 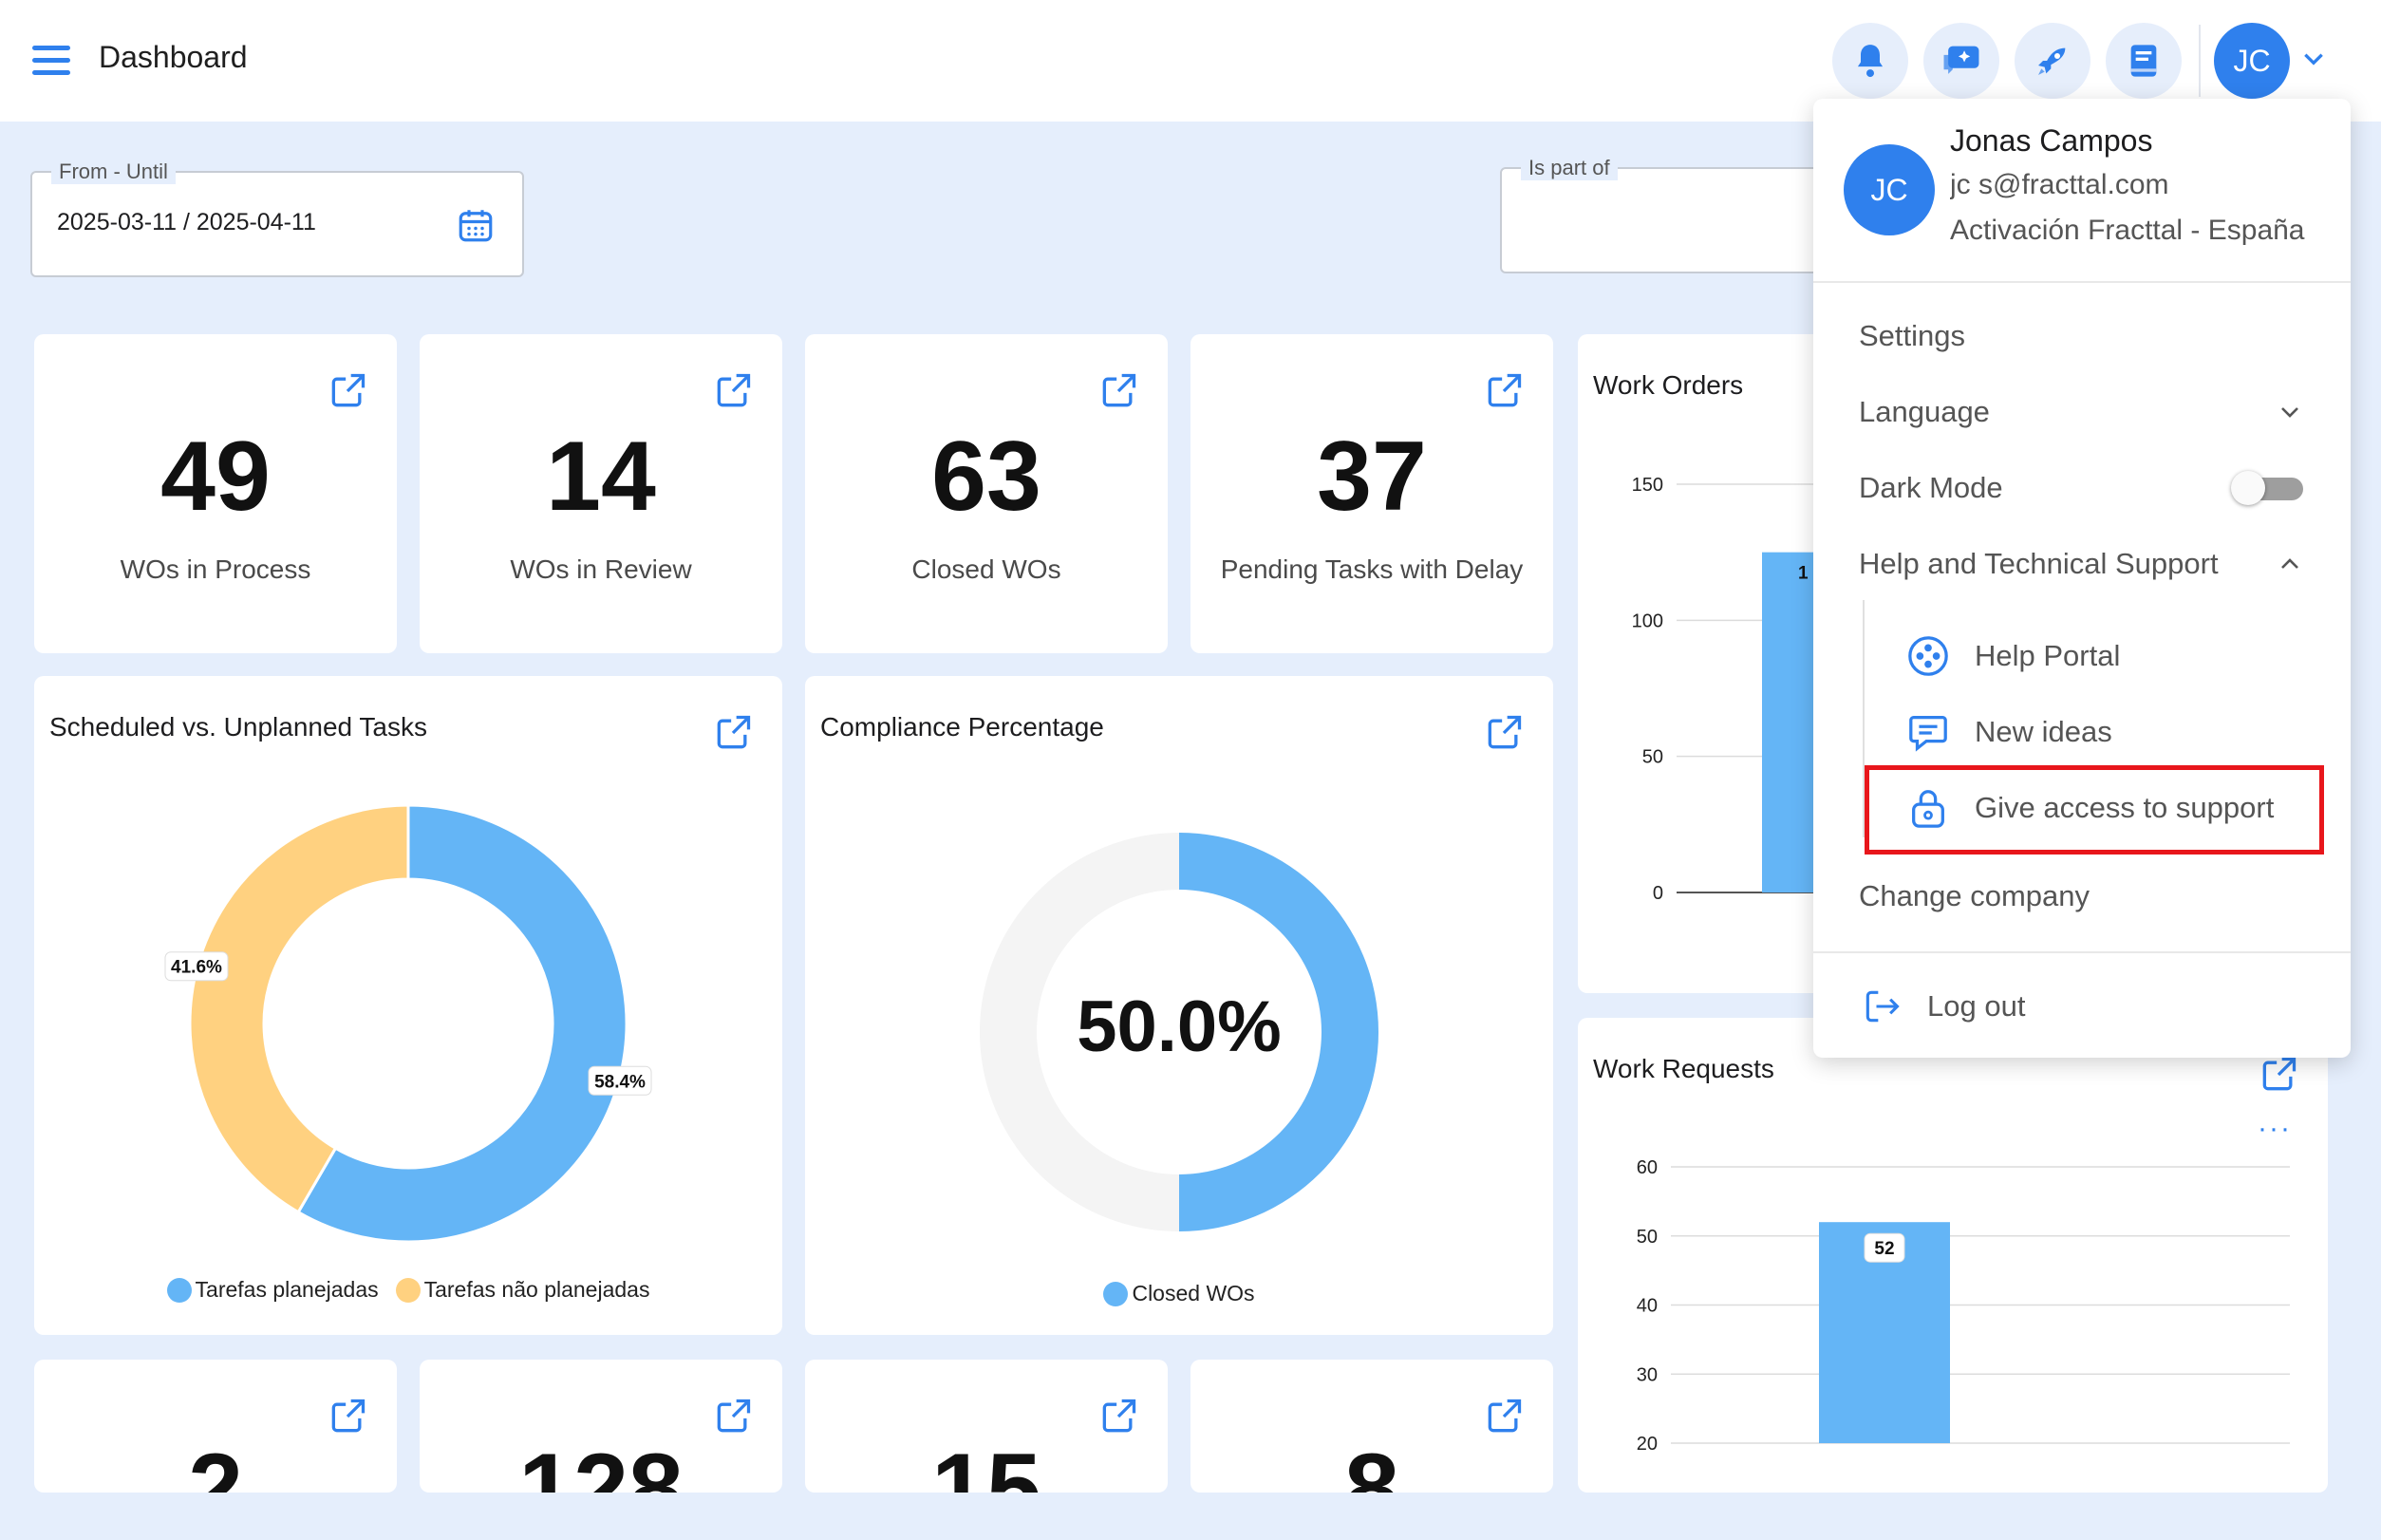 I want to click on y-tick-label: 60, so click(x=1647, y=1168).